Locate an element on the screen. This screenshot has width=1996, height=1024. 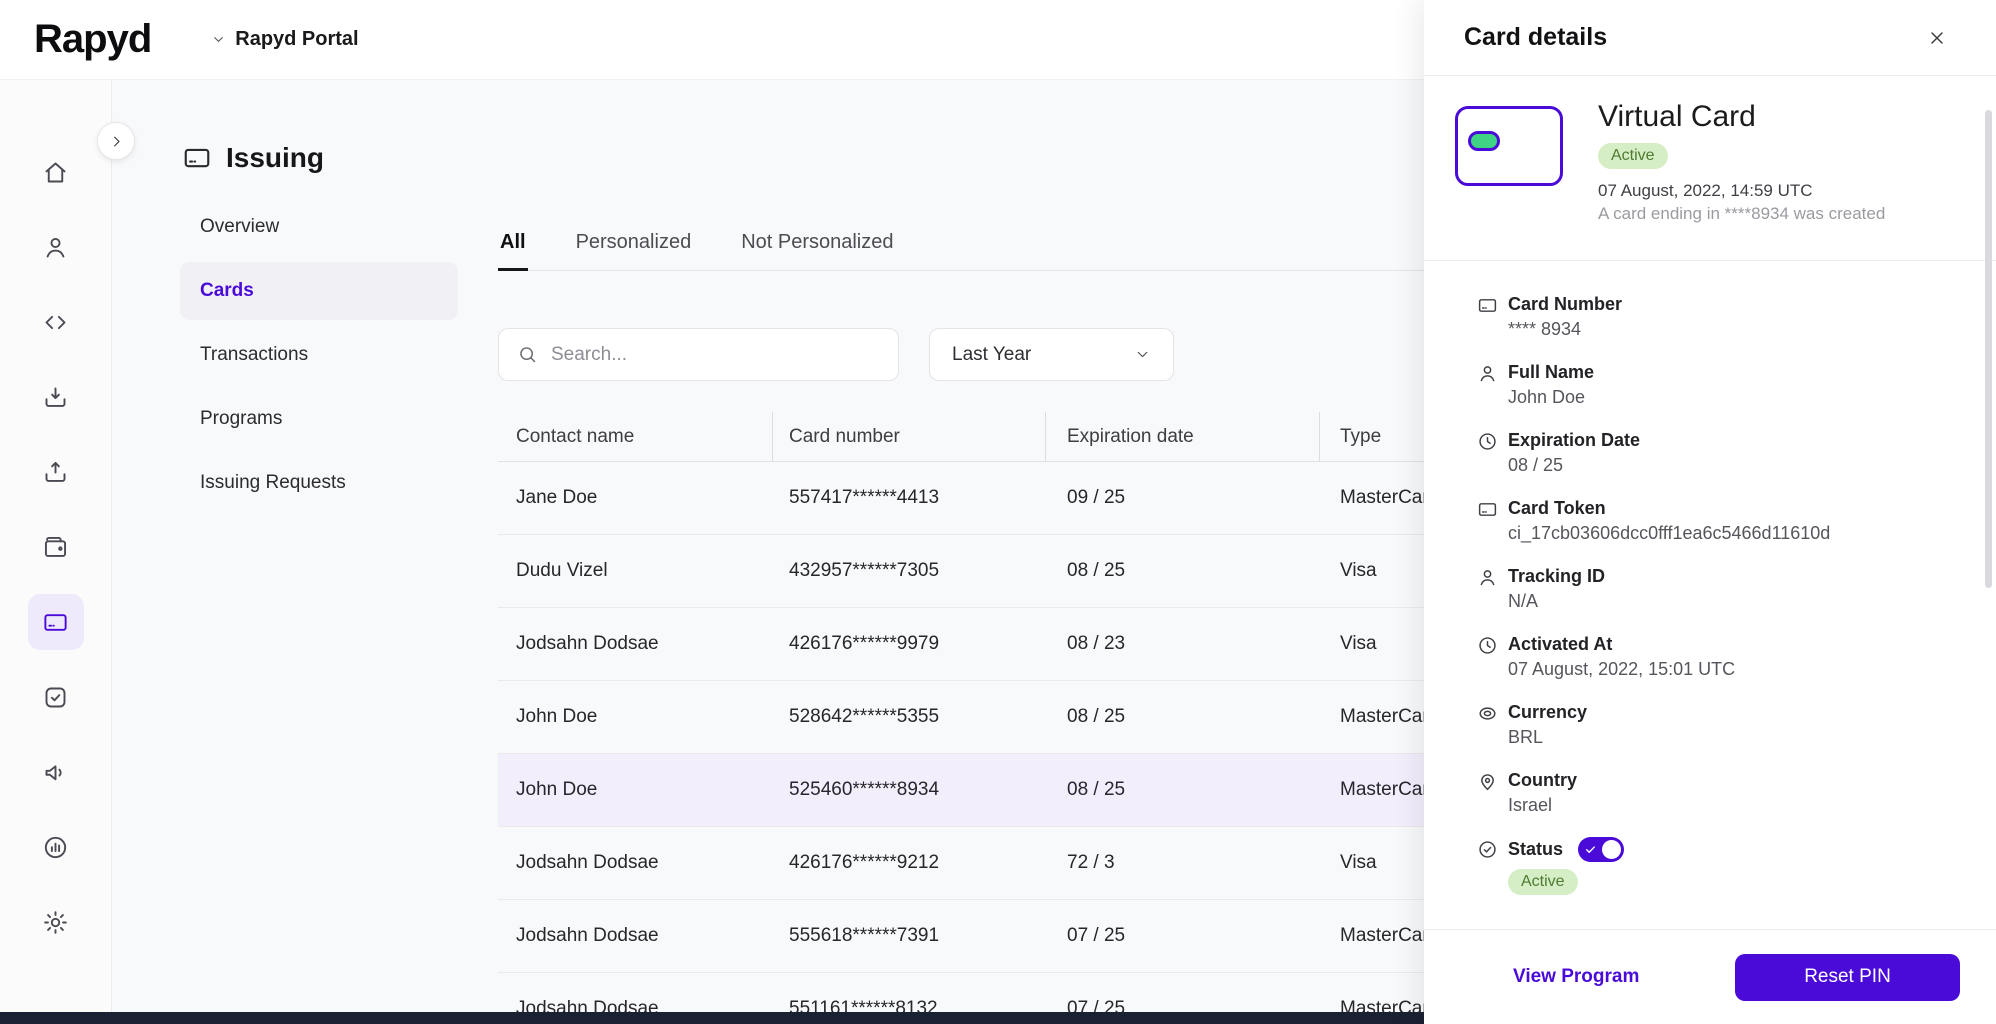
wallet-icon is located at coordinates (56, 547).